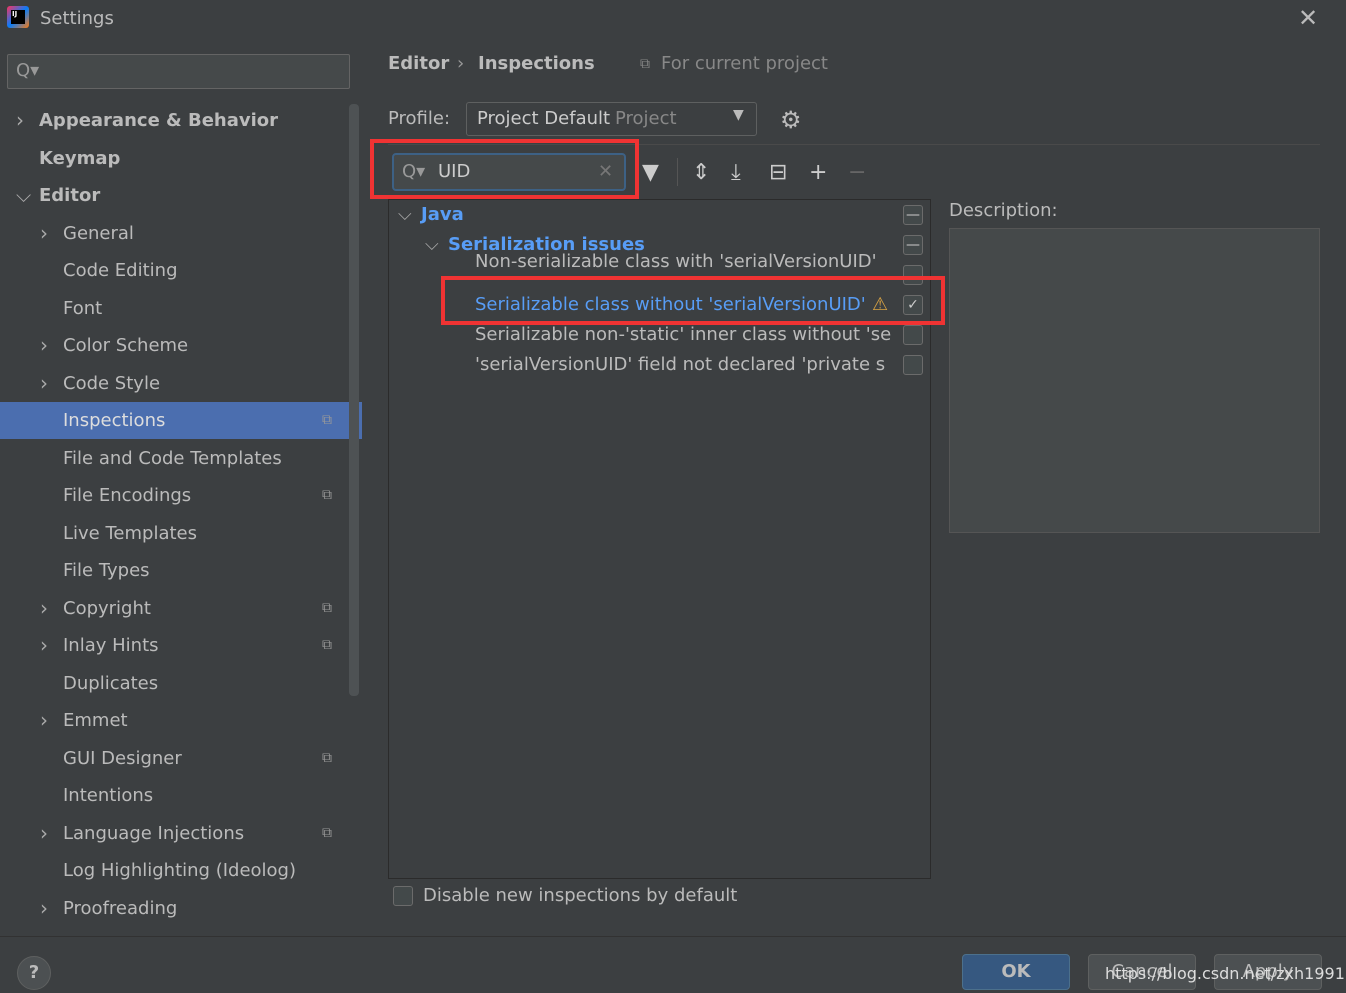  What do you see at coordinates (442, 214) in the screenshot?
I see `tree-row-label: Java` at bounding box center [442, 214].